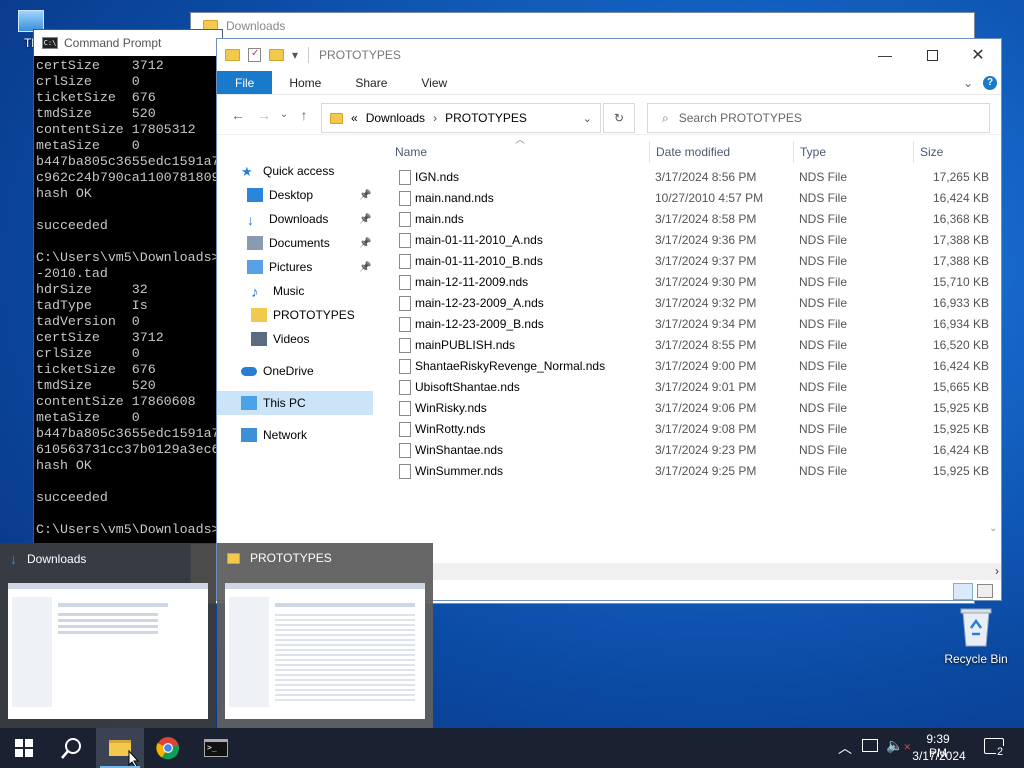  Describe the element at coordinates (665, 117) in the screenshot. I see `search-icon: ⌕` at that location.